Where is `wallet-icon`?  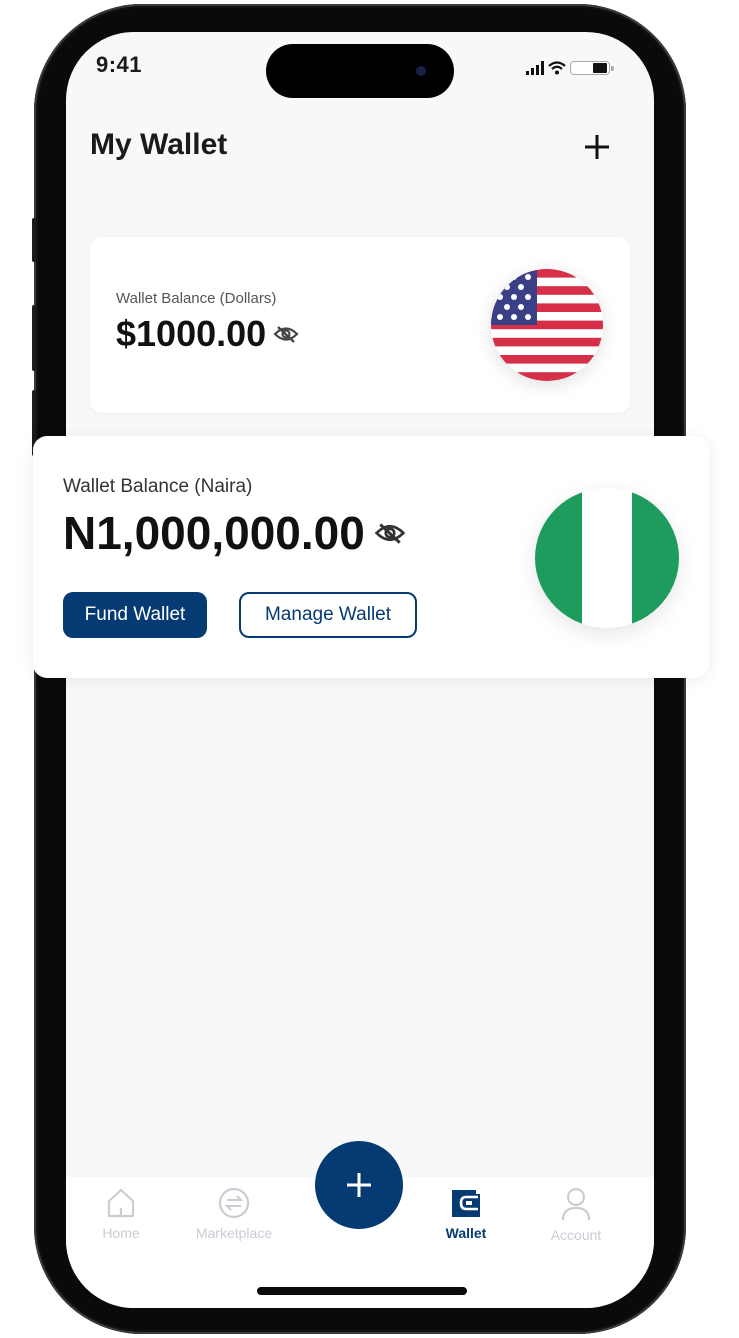
wallet-icon is located at coordinates (466, 1203).